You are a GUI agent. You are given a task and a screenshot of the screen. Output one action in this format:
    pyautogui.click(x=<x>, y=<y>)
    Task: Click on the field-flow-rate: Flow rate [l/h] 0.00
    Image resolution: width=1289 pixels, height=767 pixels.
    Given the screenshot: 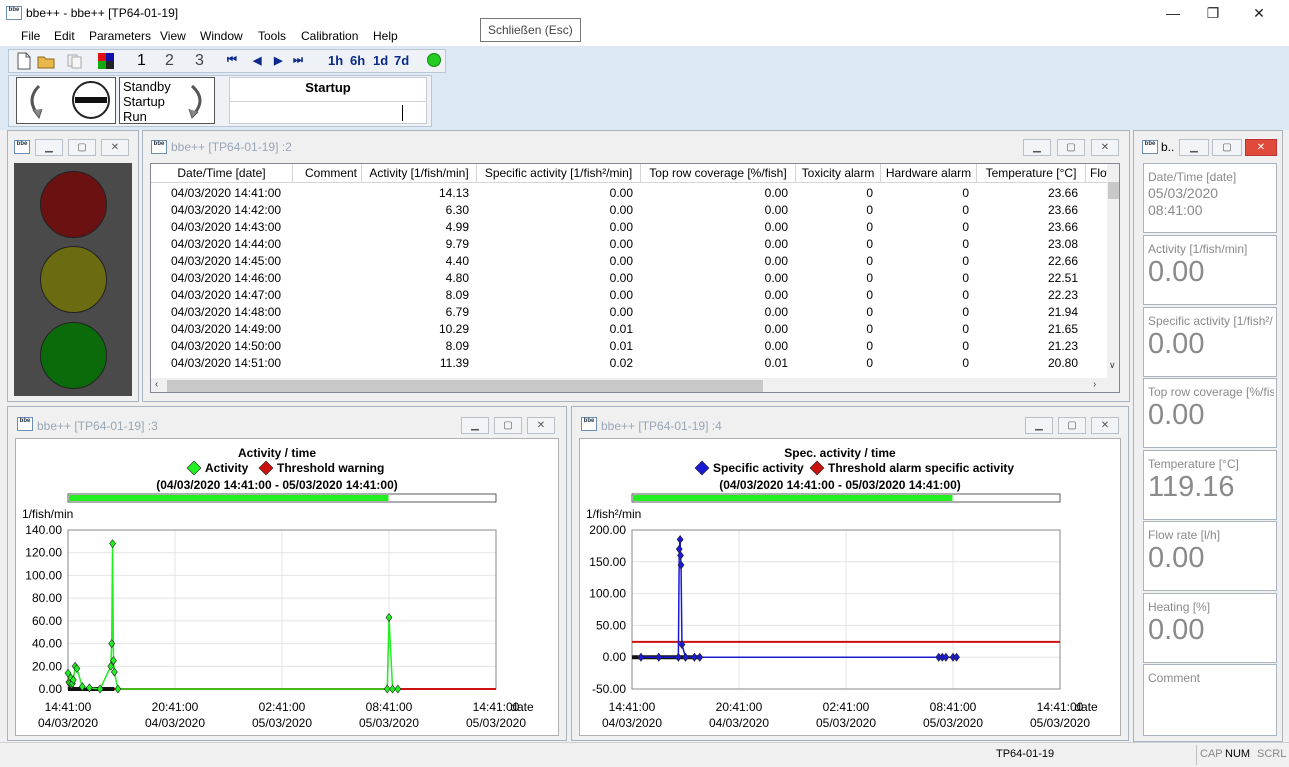 What is the action you would take?
    pyautogui.click(x=1210, y=556)
    